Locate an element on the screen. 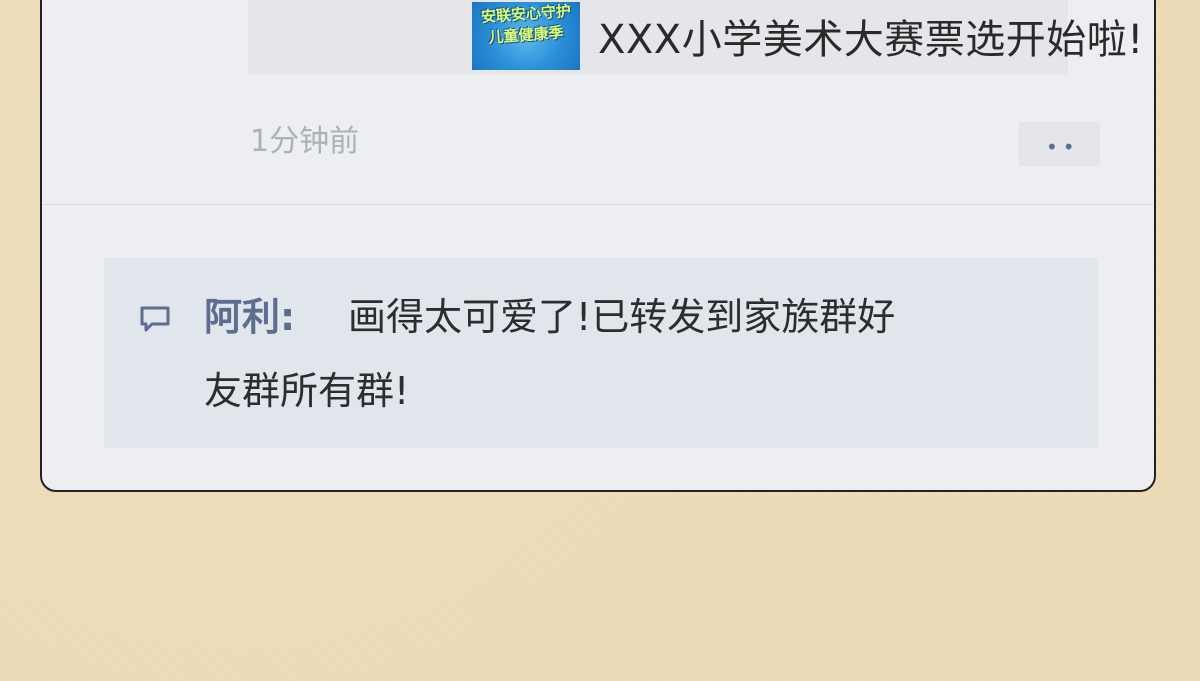 The image size is (1200, 681). more-dots-icon: •• is located at coordinates (1063, 147).